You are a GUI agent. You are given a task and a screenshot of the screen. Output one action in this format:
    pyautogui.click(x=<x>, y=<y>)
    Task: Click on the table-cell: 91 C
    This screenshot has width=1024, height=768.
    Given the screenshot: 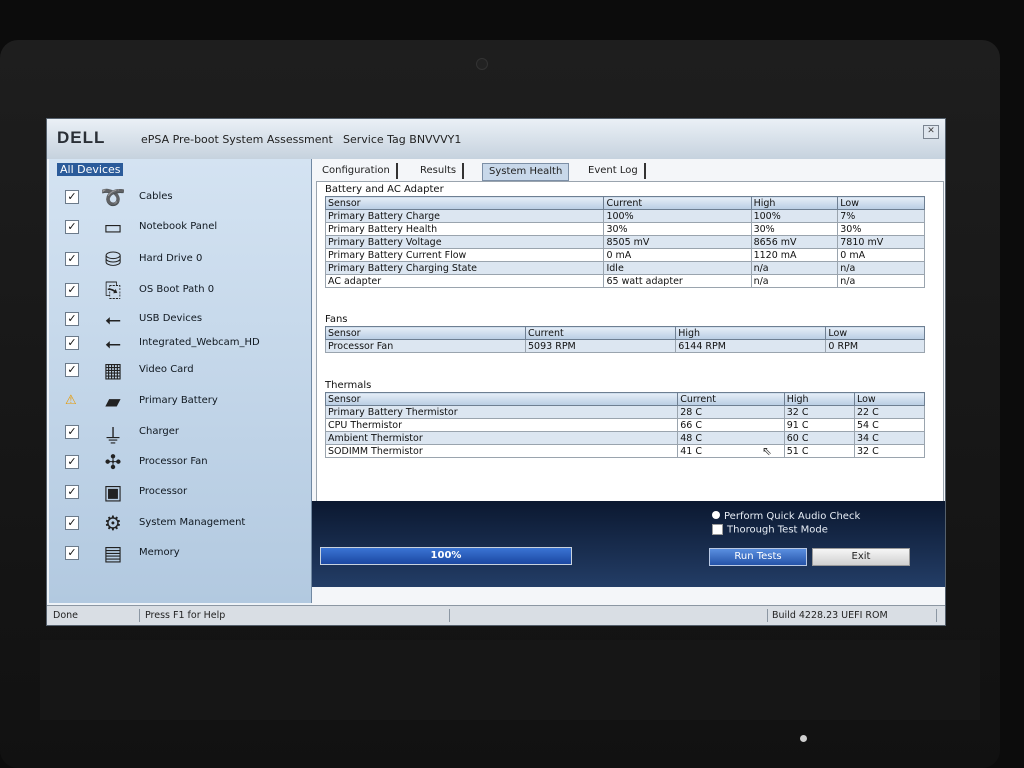 What is the action you would take?
    pyautogui.click(x=819, y=425)
    